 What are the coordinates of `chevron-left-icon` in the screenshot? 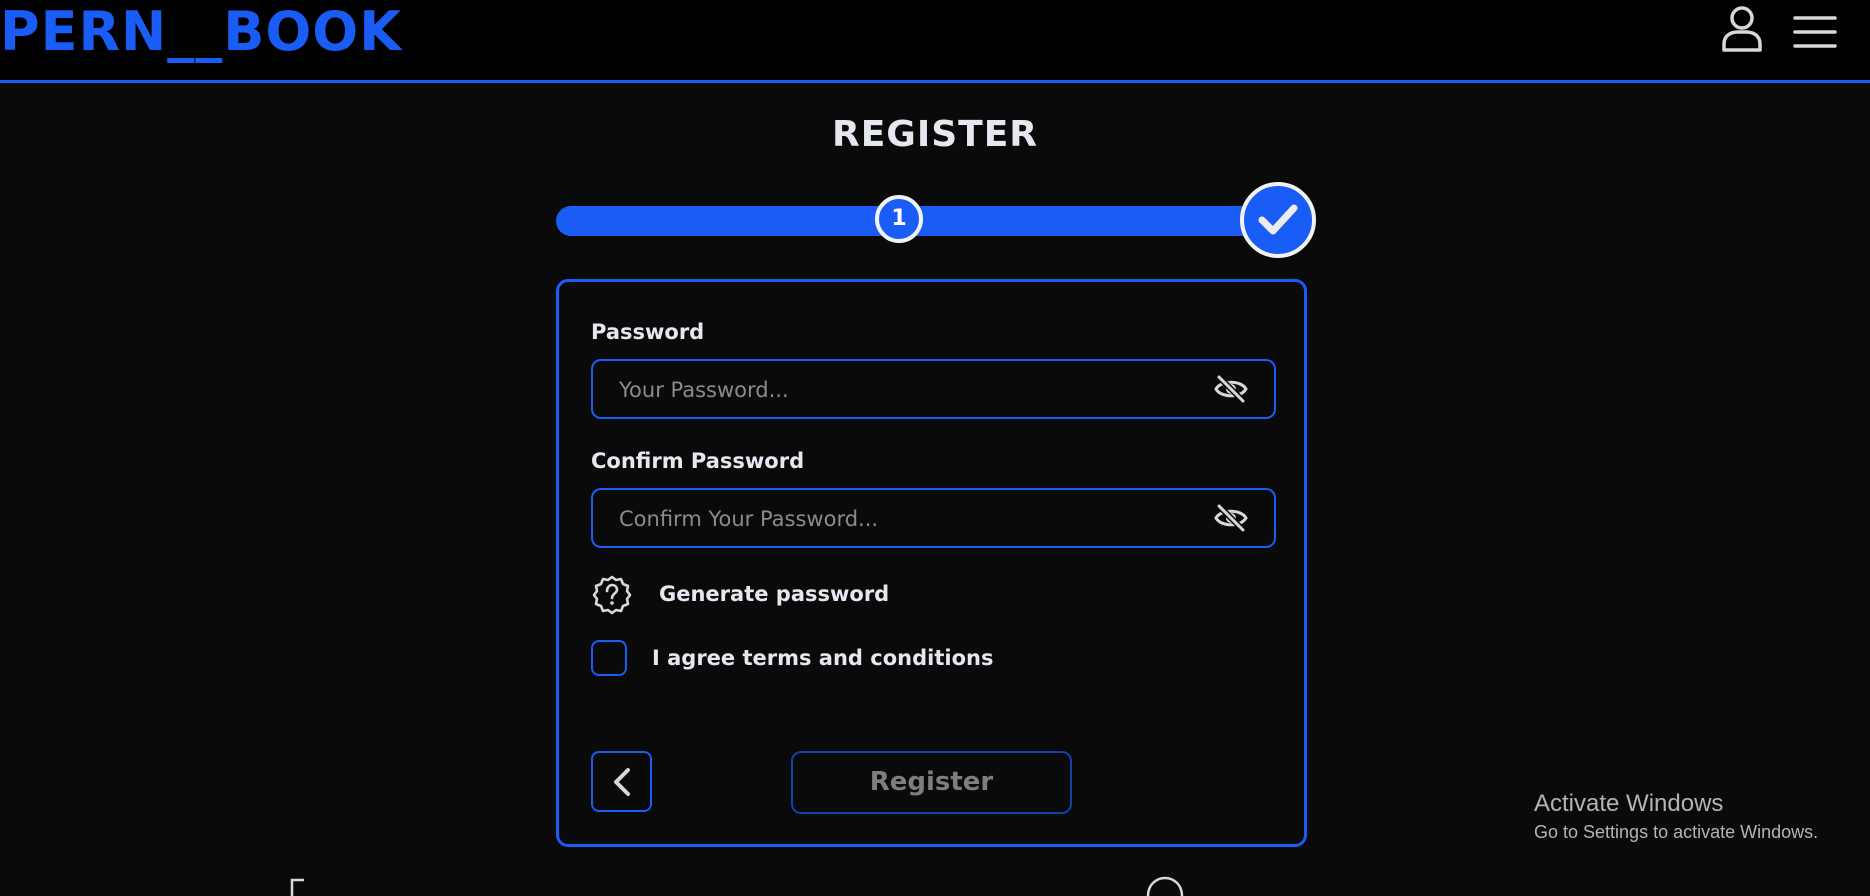 It's located at (622, 782).